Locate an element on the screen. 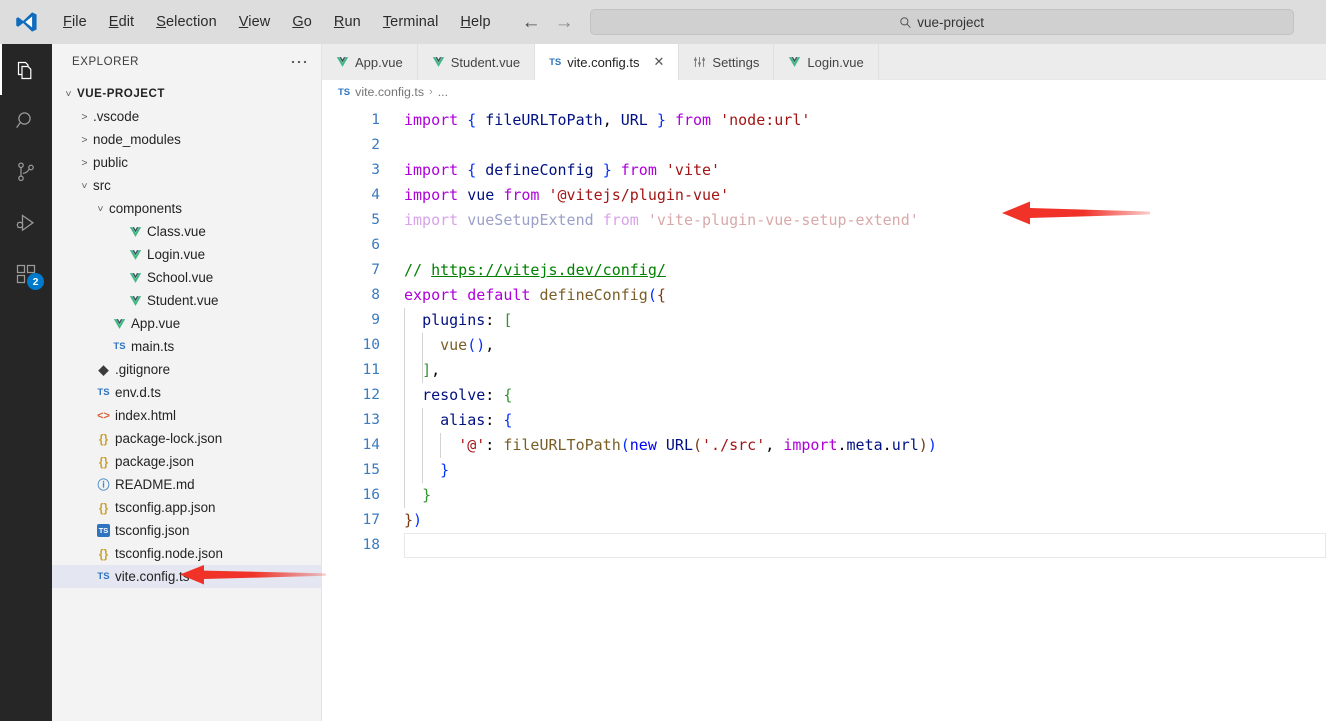  tree-item-vue-project: ˅ VUE-PROJECT is located at coordinates (186, 93).